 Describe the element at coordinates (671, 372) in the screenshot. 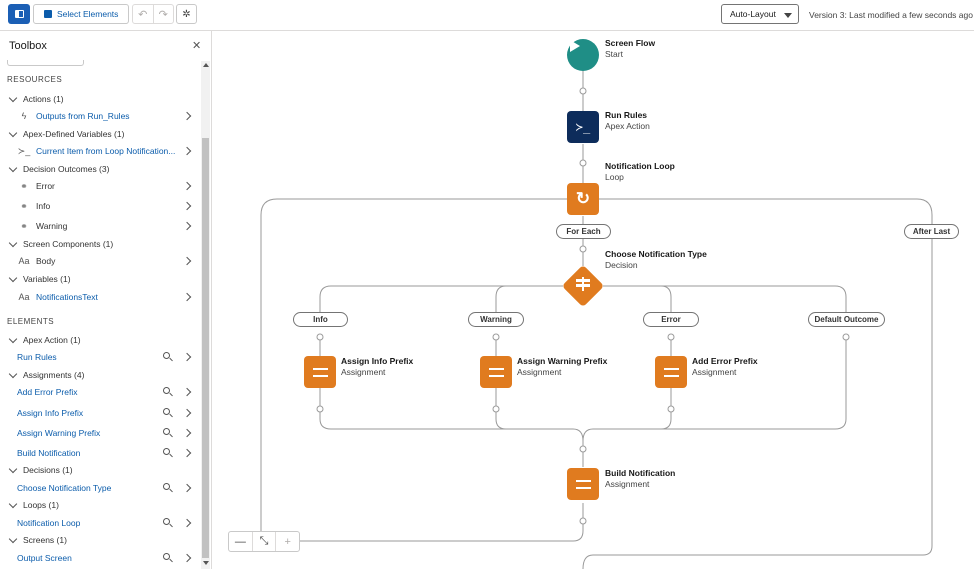

I see `add-error-node` at that location.